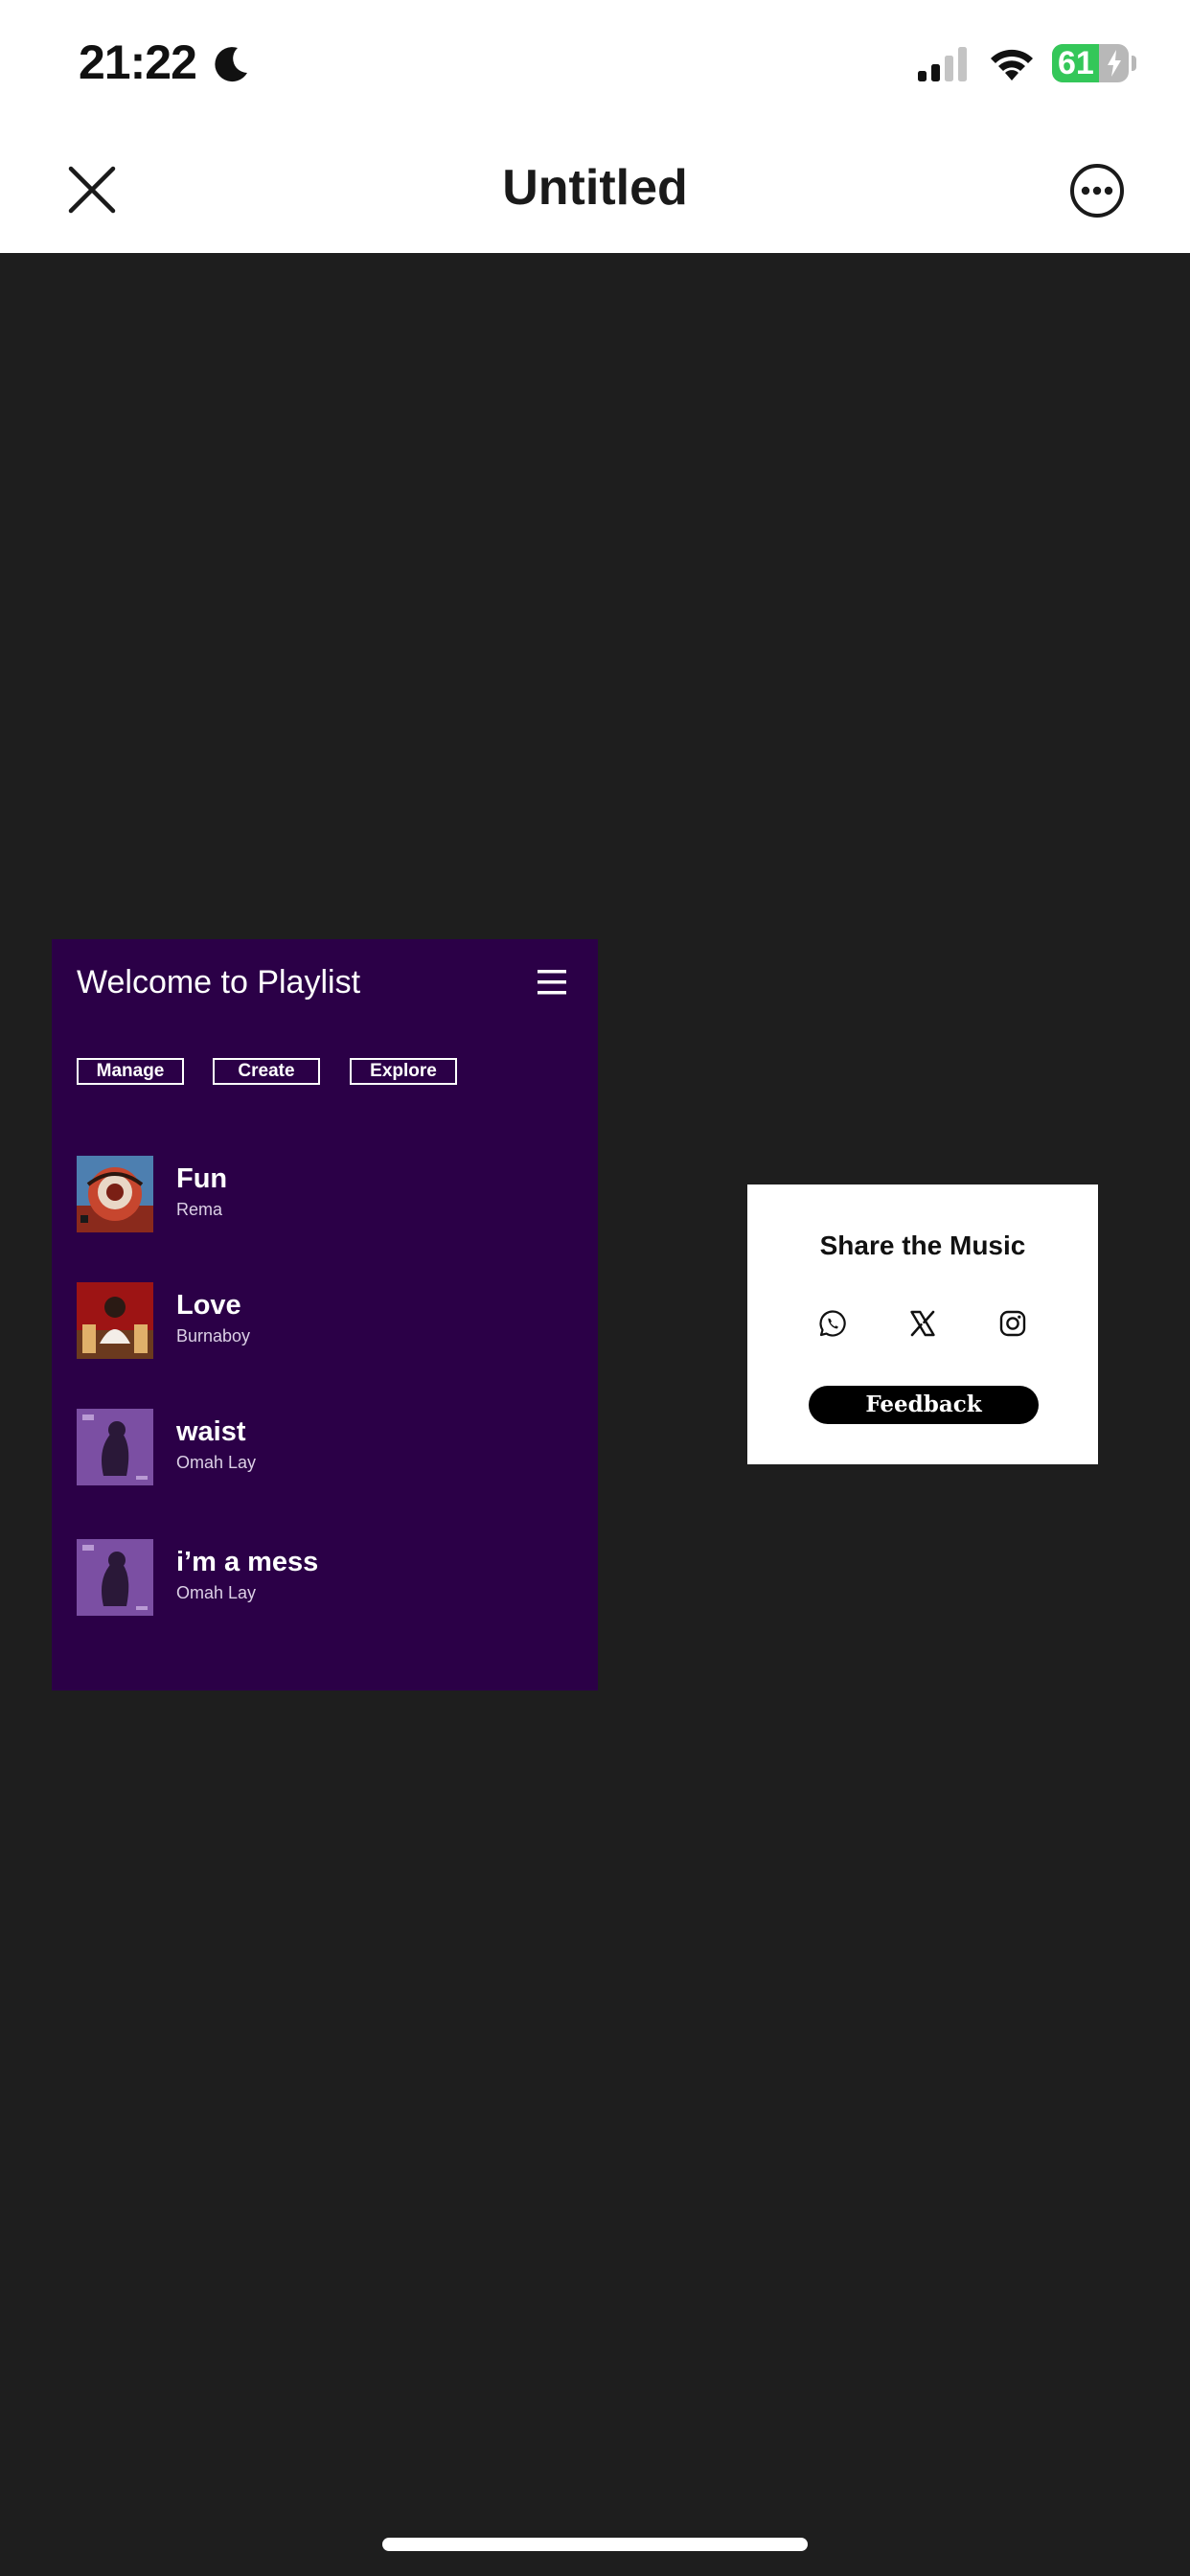  Describe the element at coordinates (833, 1323) in the screenshot. I see `whatsapp-icon` at that location.